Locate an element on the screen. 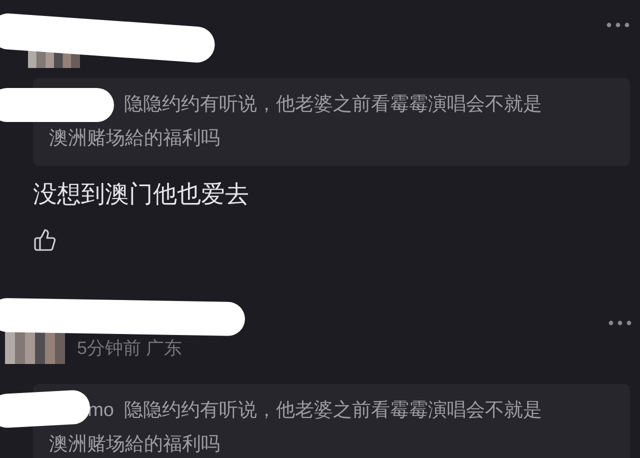 This screenshot has height=458, width=640. like-icon is located at coordinates (45, 240).